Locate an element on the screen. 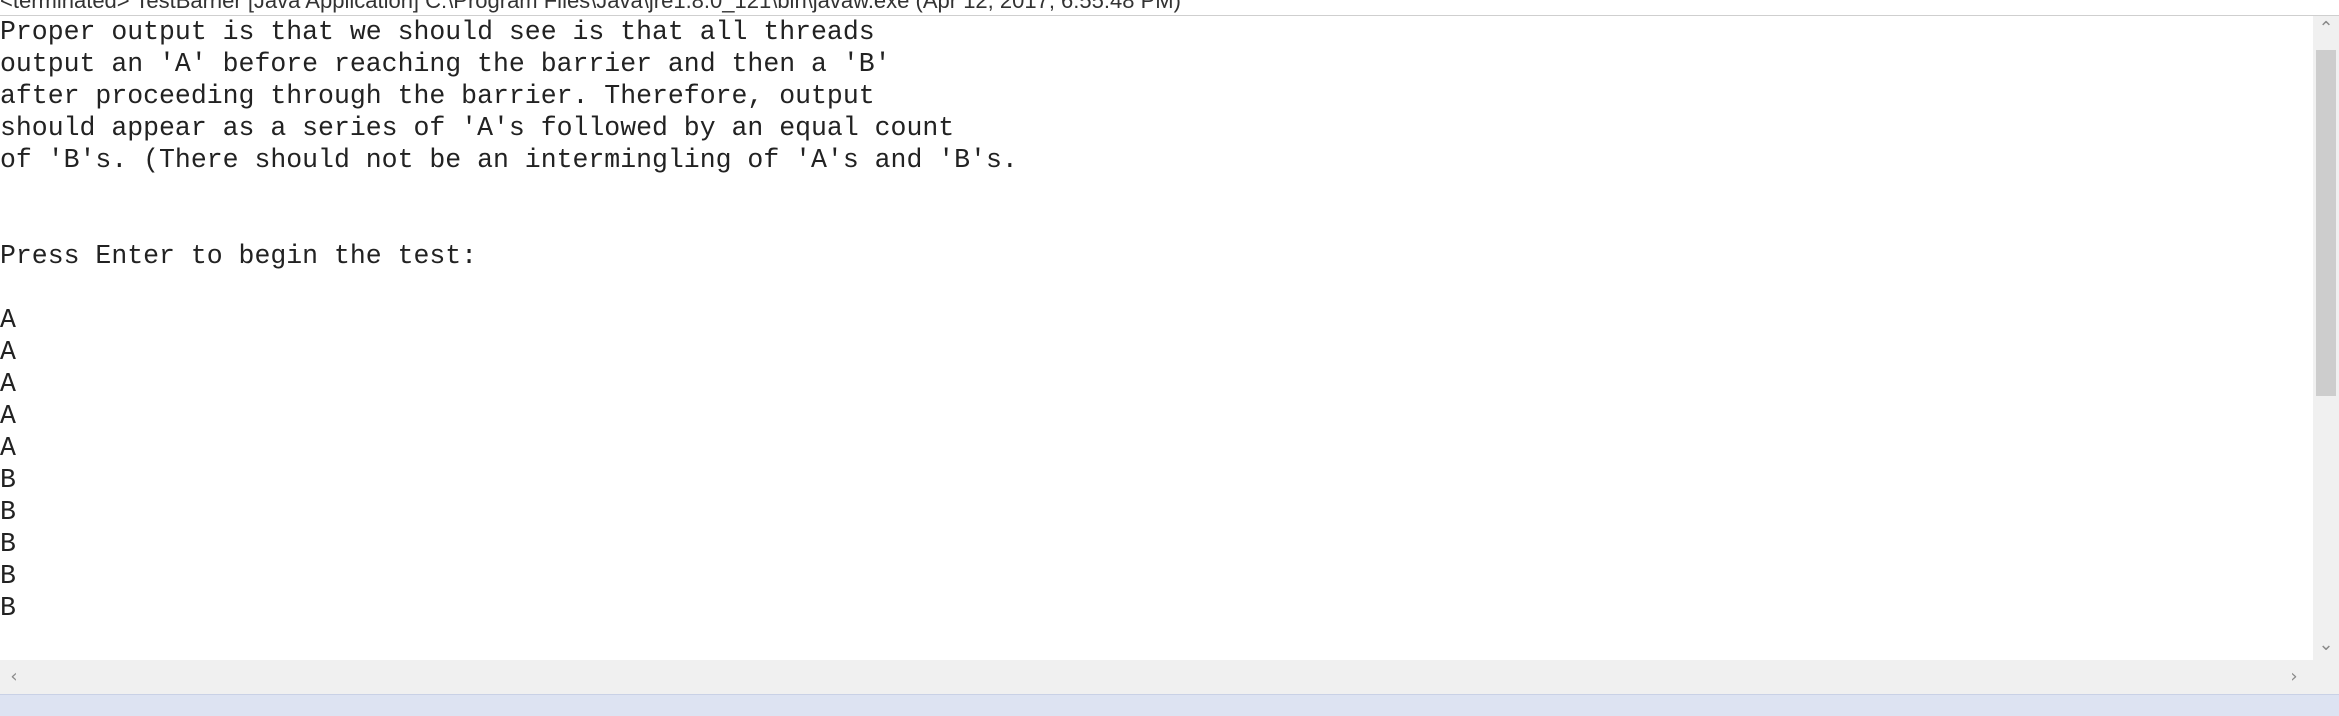 This screenshot has height=716, width=2339. status-bar is located at coordinates (1169, 705).